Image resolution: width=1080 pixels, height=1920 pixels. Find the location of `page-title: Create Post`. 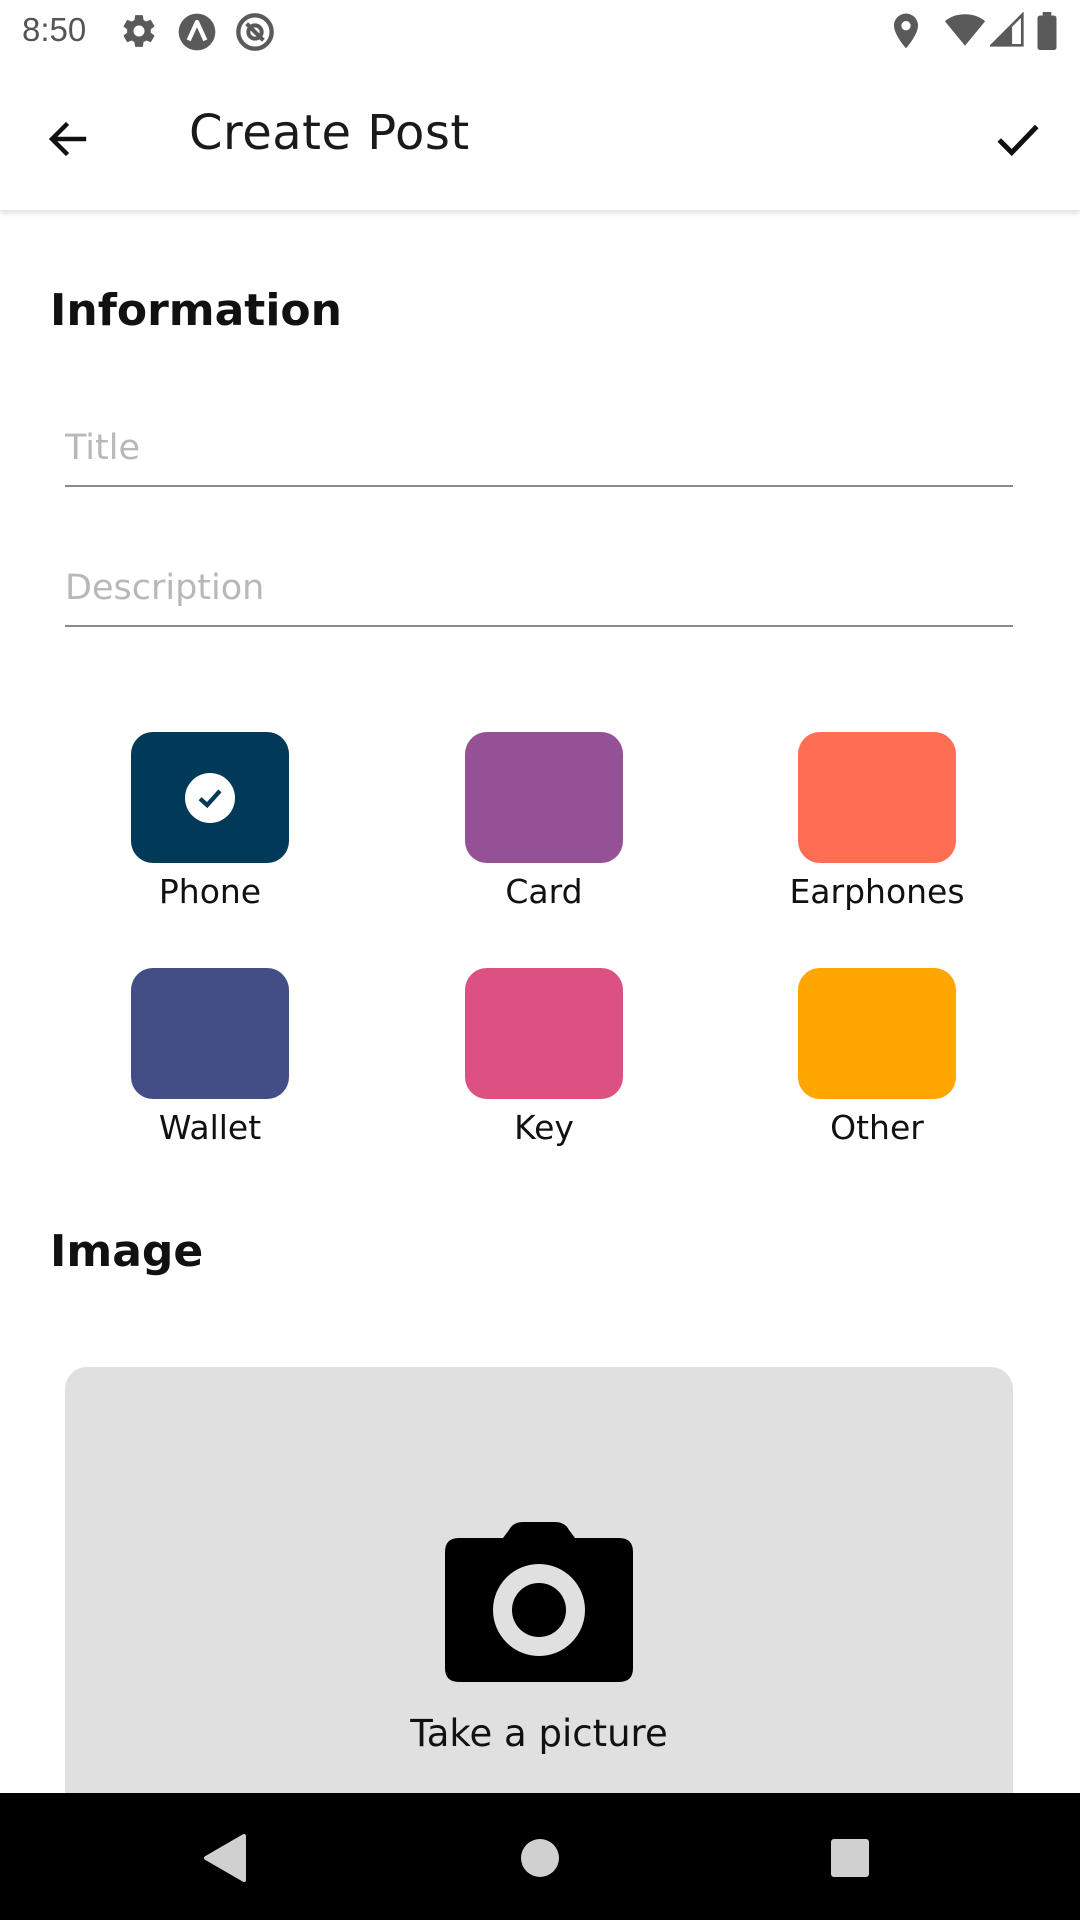

page-title: Create Post is located at coordinates (329, 133).